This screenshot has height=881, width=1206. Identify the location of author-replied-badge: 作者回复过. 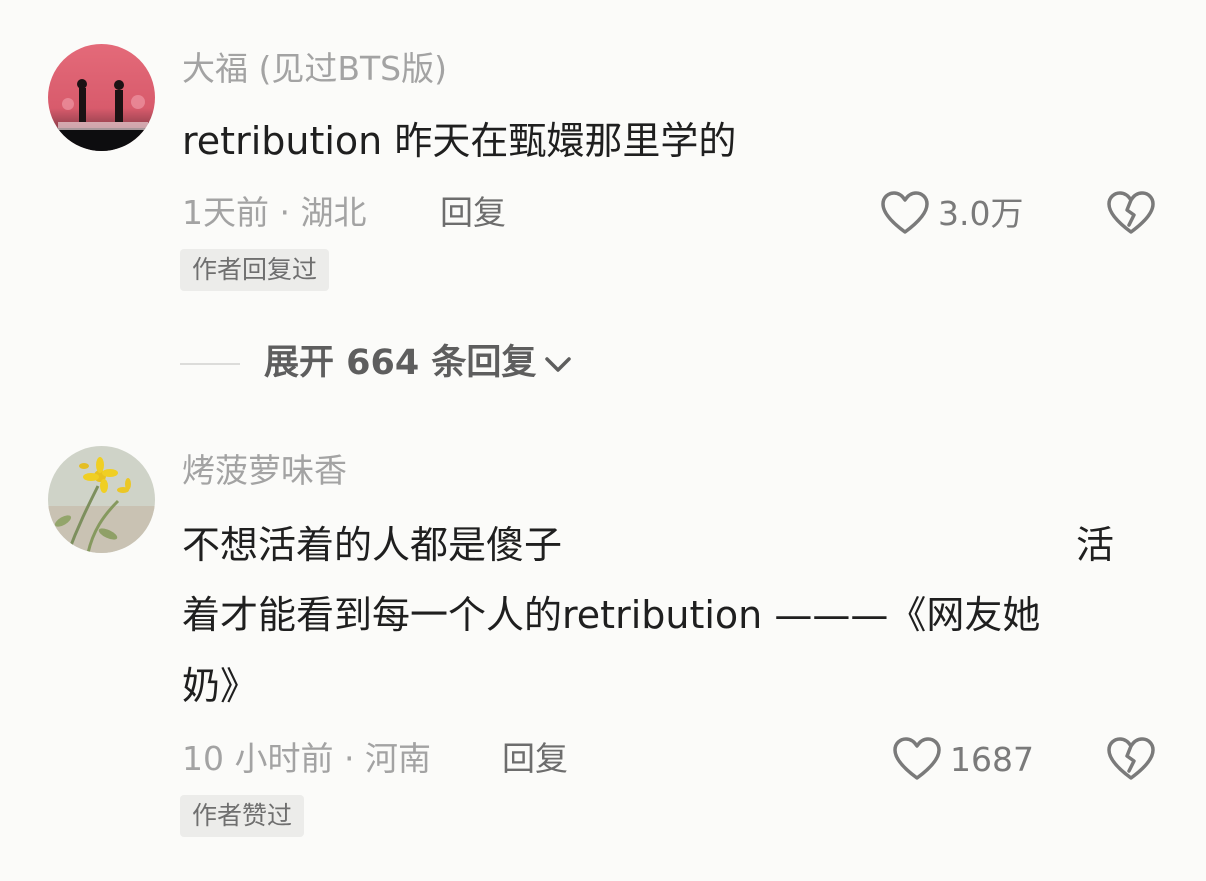
(255, 270).